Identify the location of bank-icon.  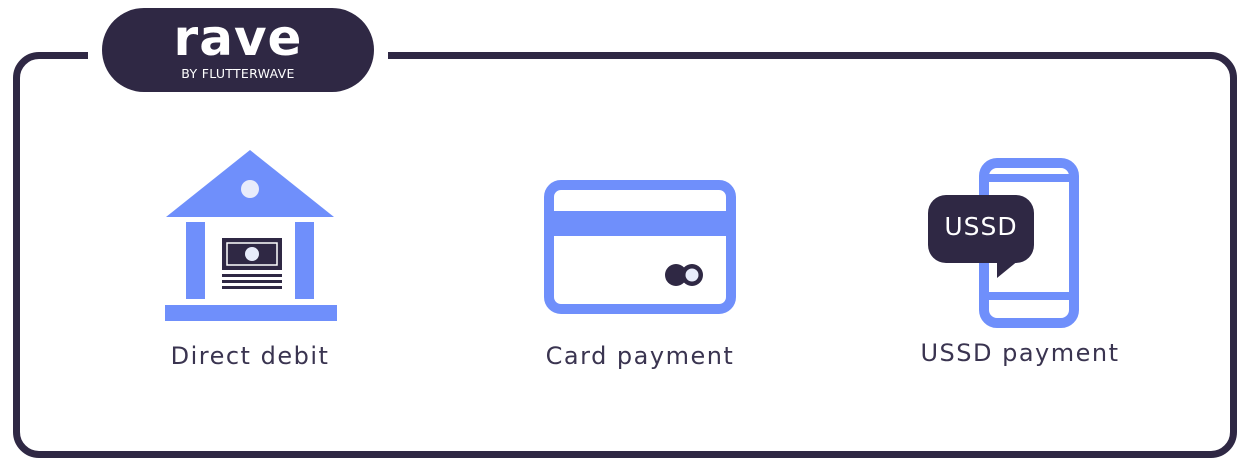
(251, 235).